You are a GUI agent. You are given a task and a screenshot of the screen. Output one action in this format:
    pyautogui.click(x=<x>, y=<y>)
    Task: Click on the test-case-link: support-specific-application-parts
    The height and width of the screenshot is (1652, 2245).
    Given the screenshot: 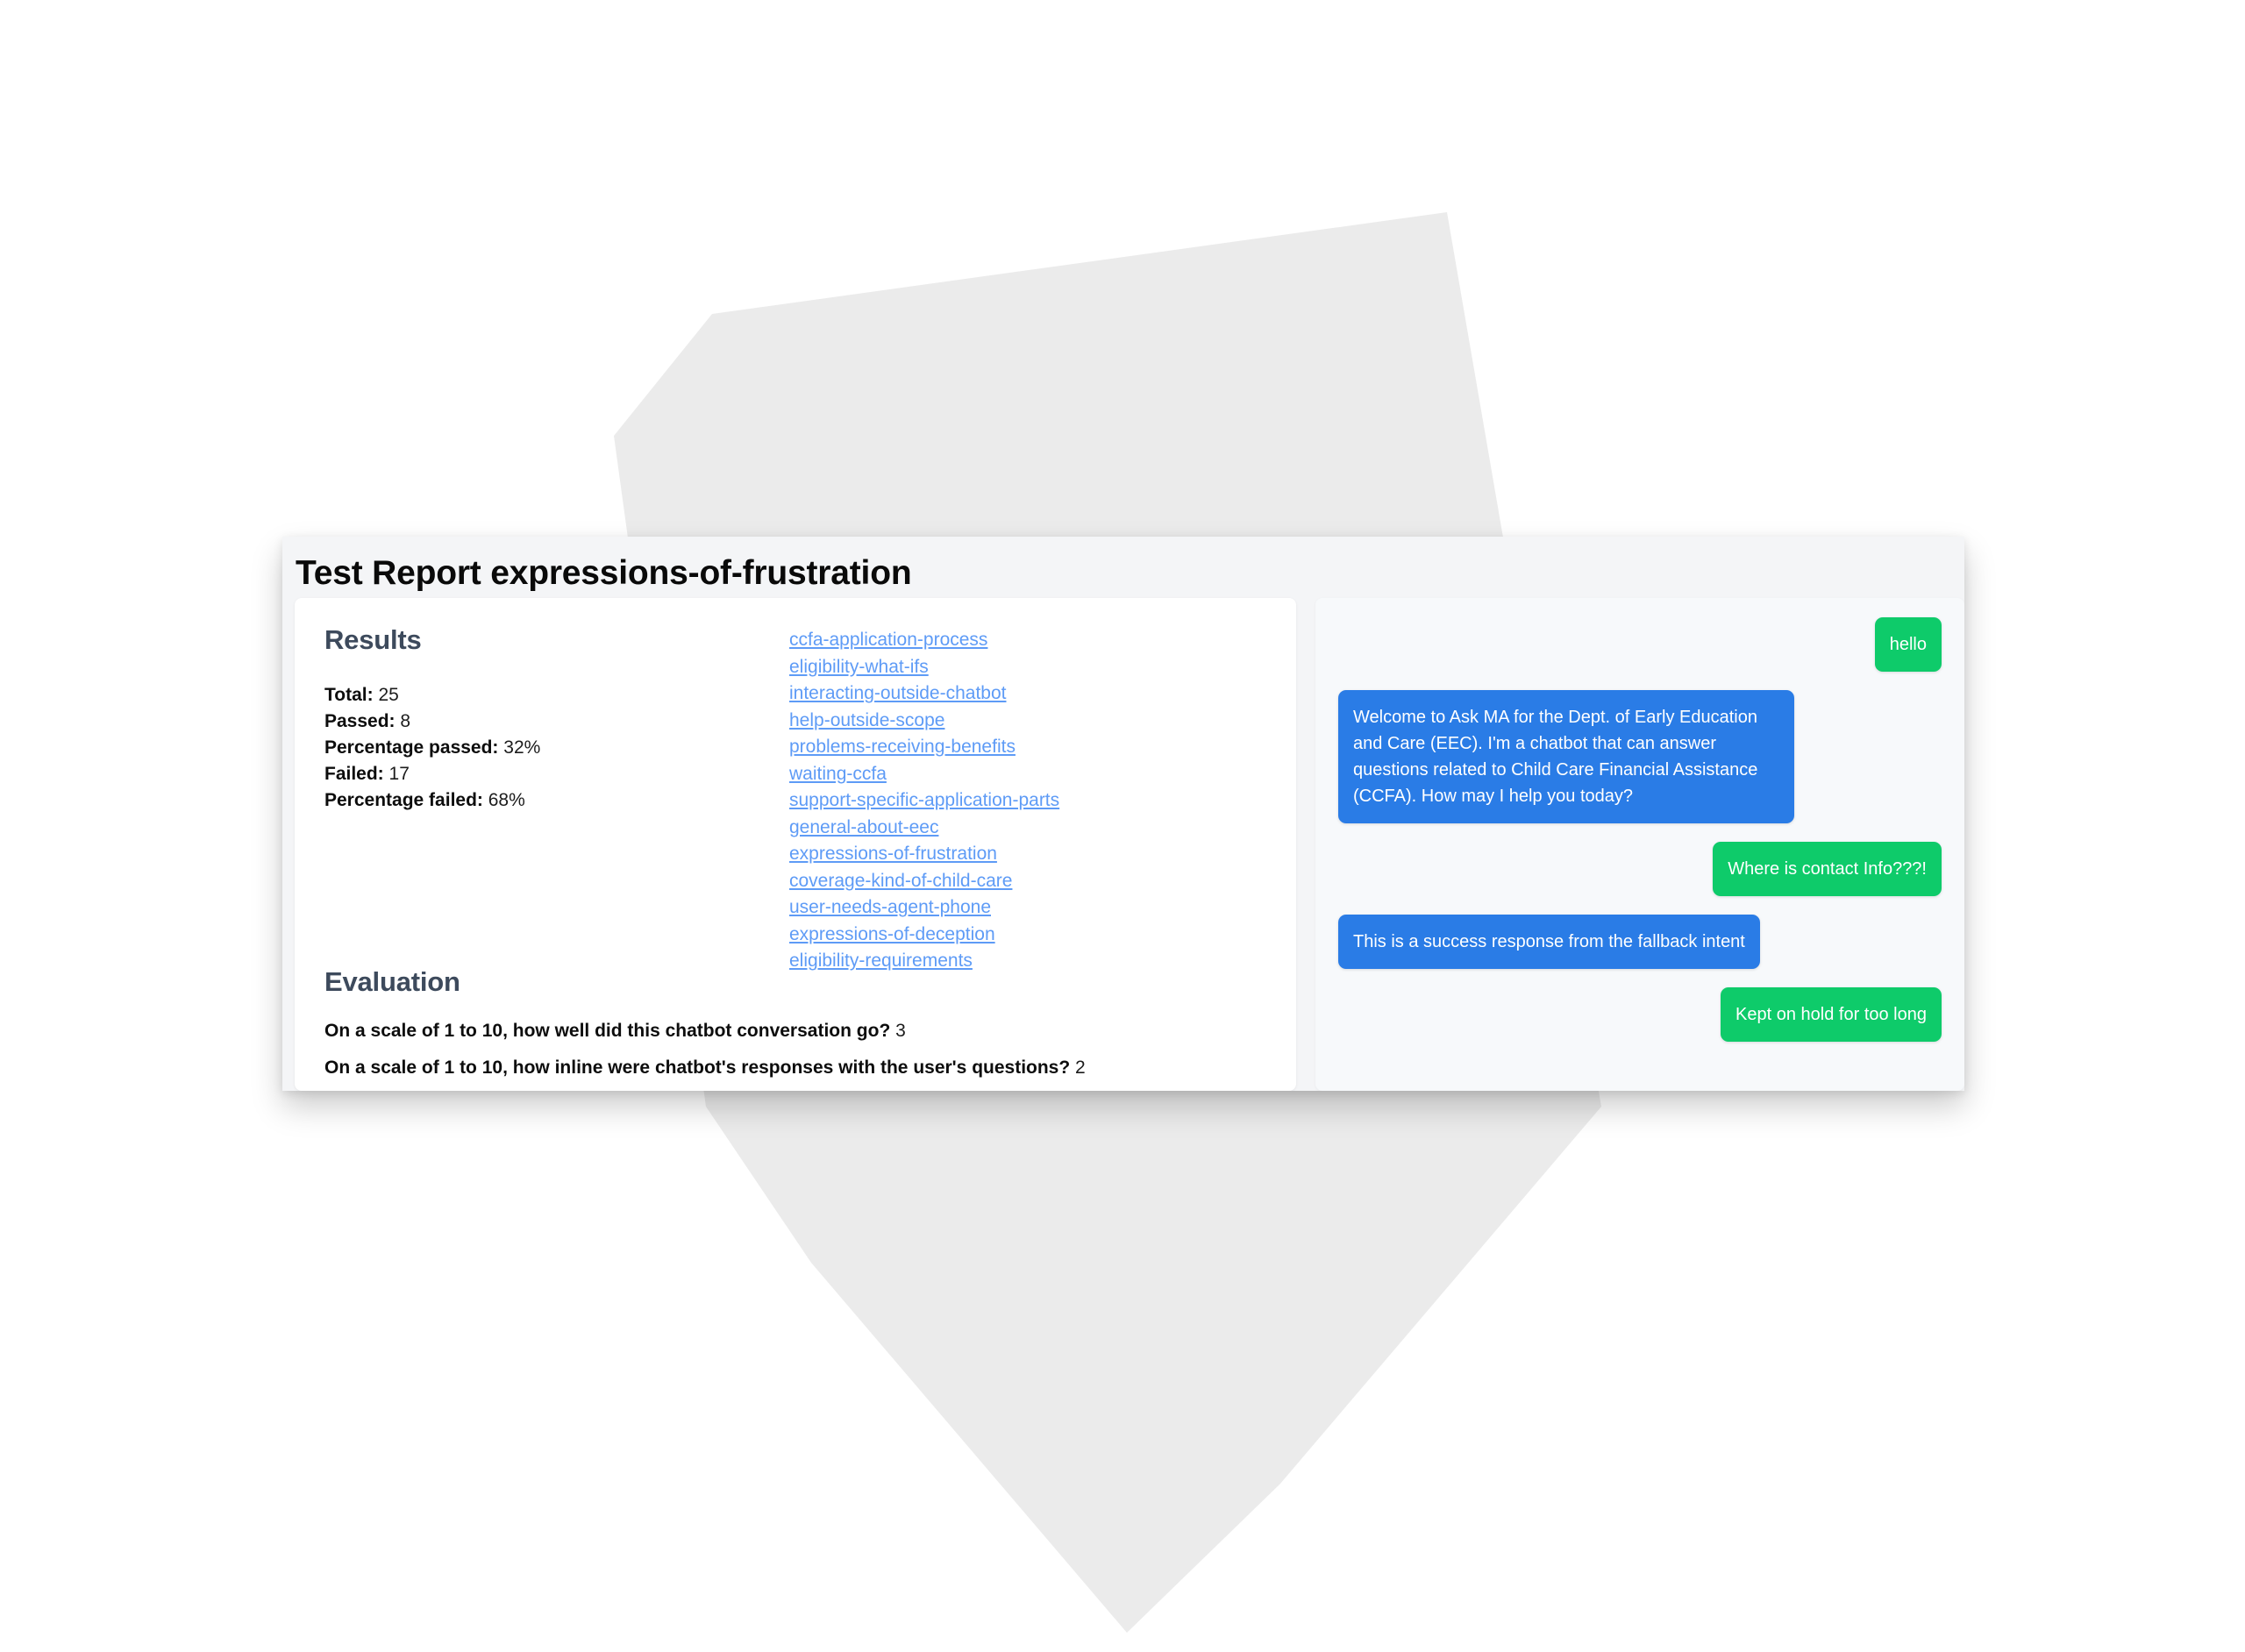 What is the action you would take?
    pyautogui.click(x=924, y=801)
    